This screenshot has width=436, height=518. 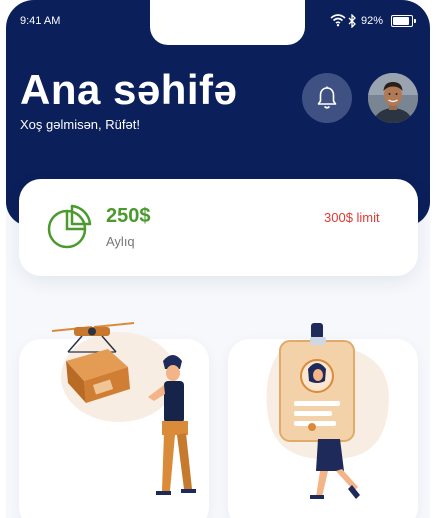 I want to click on notifications-button, so click(x=327, y=98).